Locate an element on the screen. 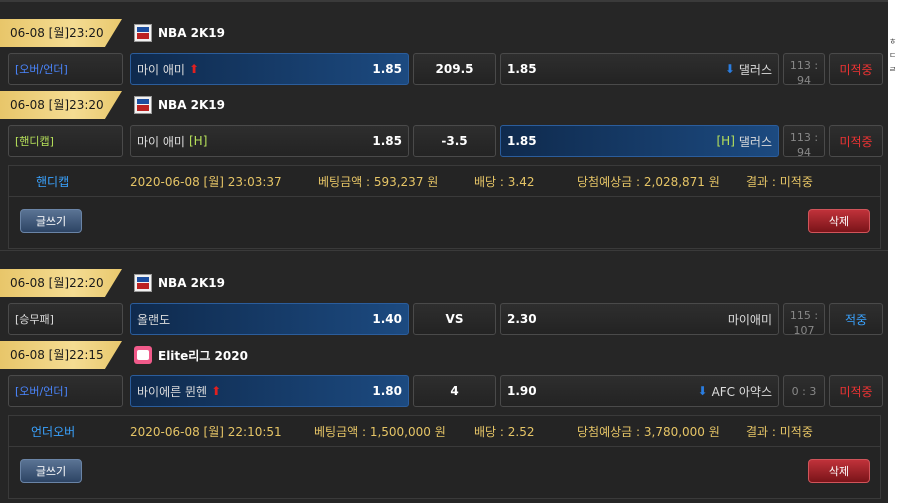 The height and width of the screenshot is (503, 899). summary-odds: 배당 : 3.42 is located at coordinates (504, 181).